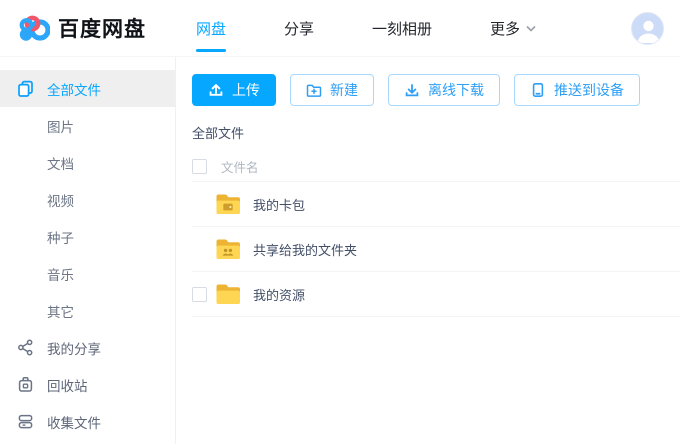 Image resolution: width=680 pixels, height=444 pixels. I want to click on device-icon, so click(538, 89).